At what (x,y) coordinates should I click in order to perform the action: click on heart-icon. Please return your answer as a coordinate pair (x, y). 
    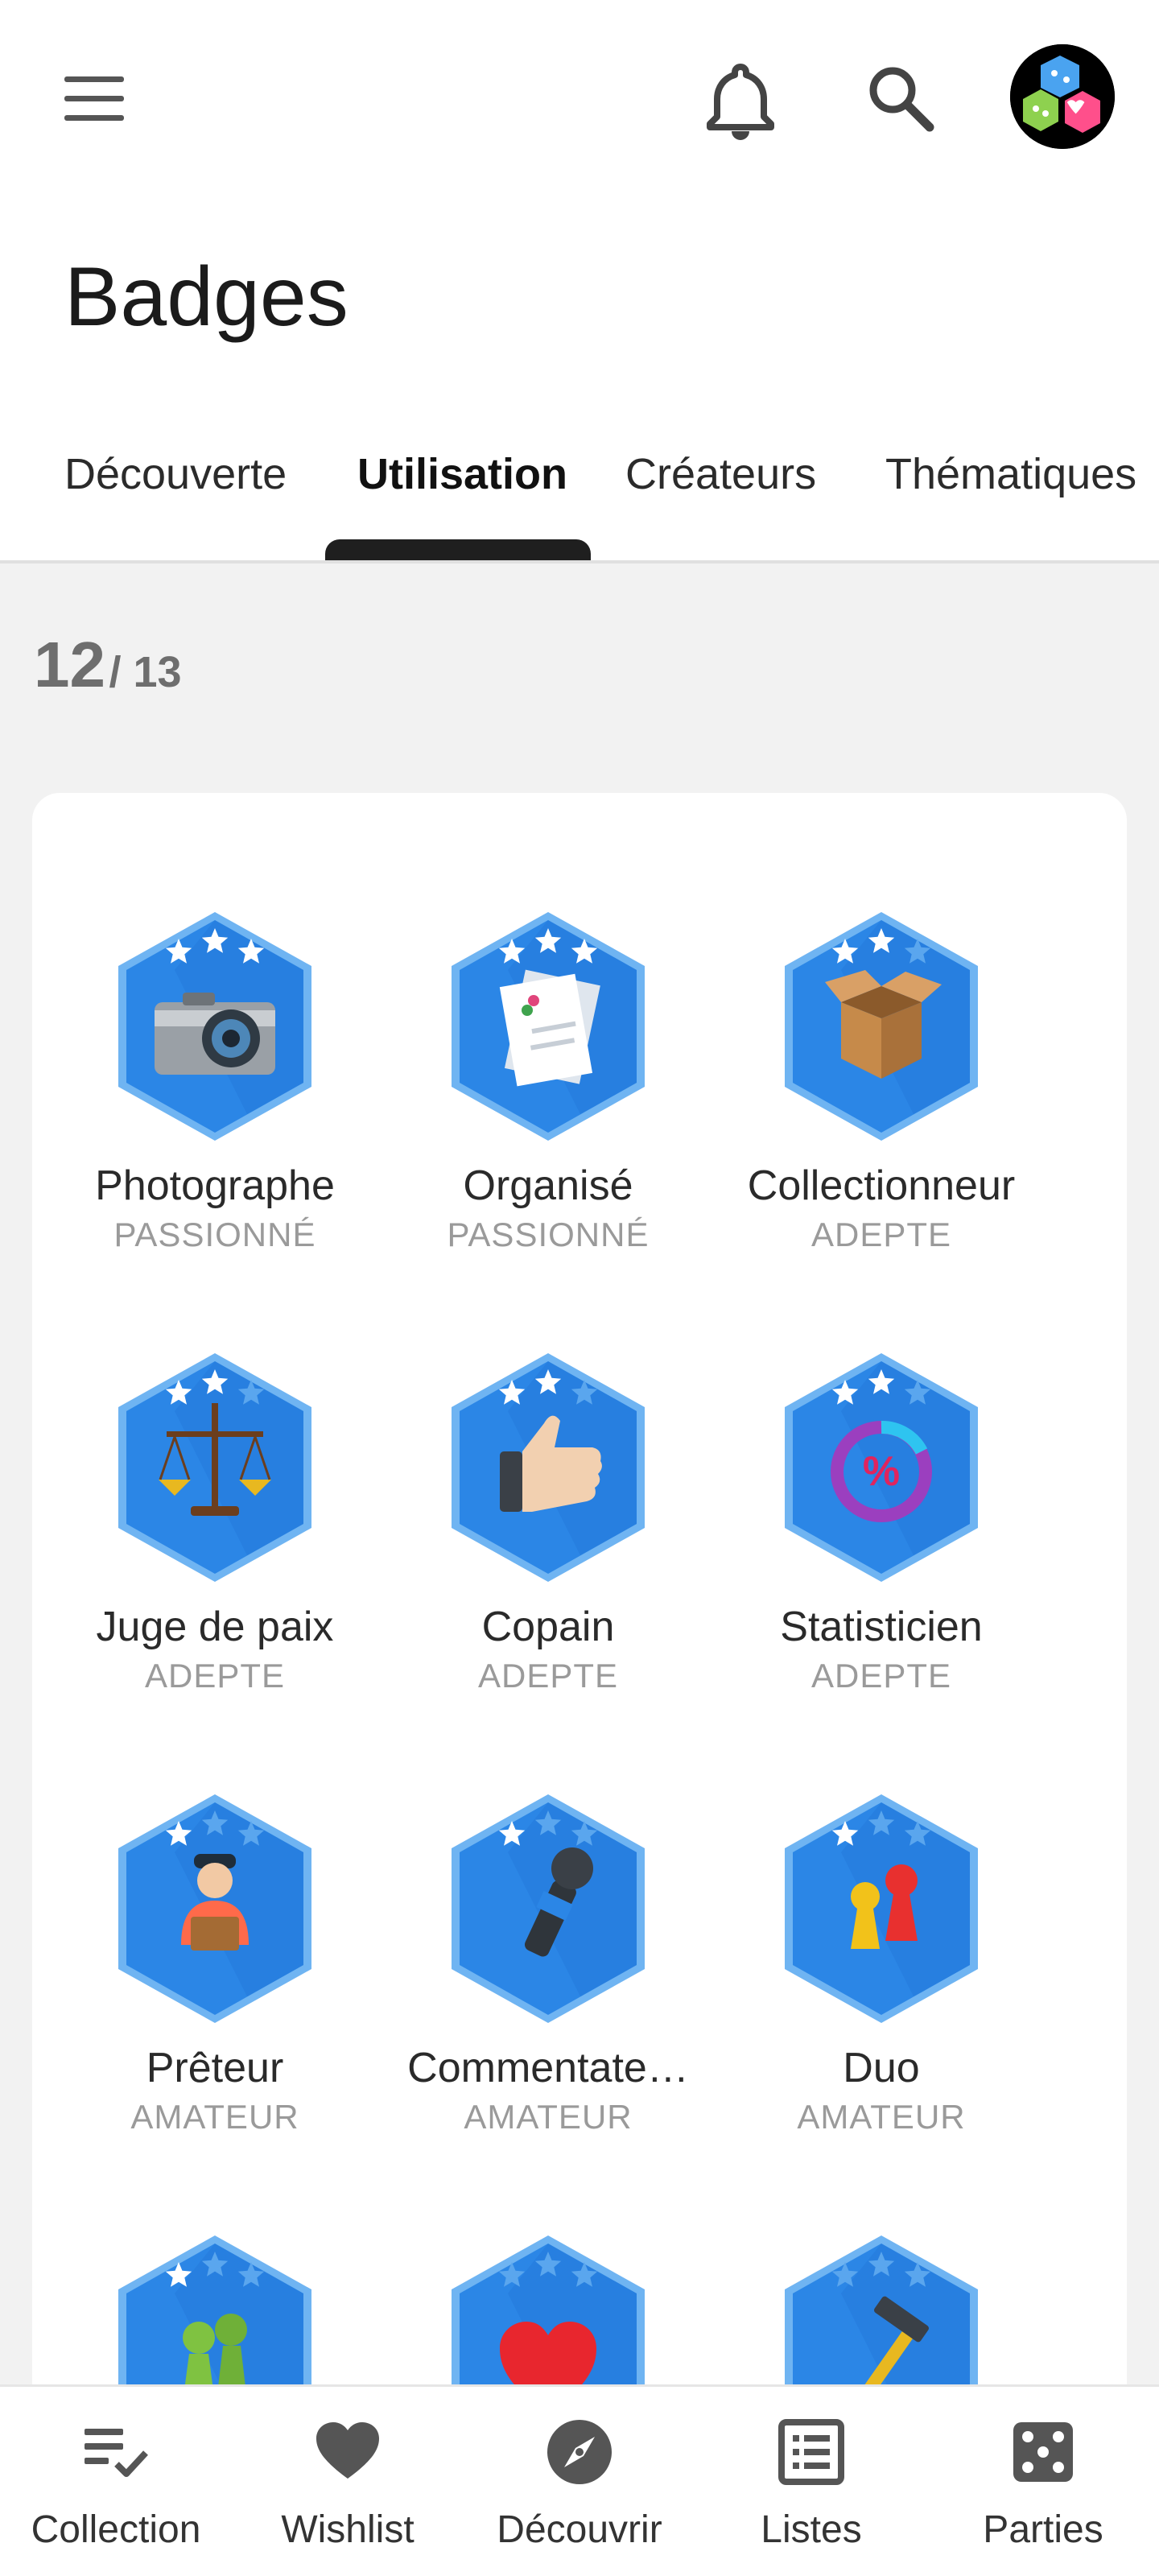
    Looking at the image, I should click on (347, 2452).